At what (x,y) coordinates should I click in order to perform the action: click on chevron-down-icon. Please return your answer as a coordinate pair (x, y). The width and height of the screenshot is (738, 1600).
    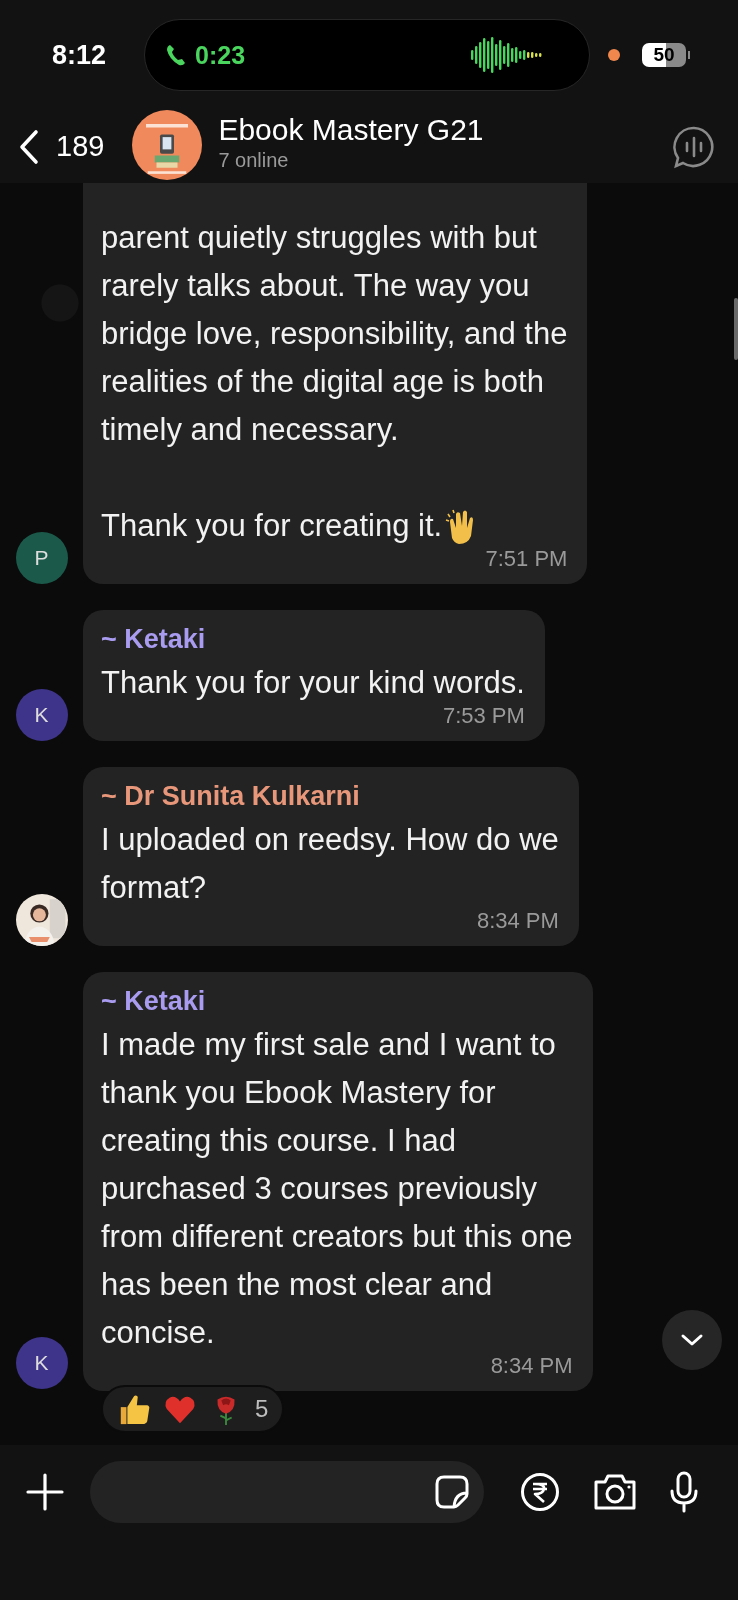
    Looking at the image, I should click on (692, 1340).